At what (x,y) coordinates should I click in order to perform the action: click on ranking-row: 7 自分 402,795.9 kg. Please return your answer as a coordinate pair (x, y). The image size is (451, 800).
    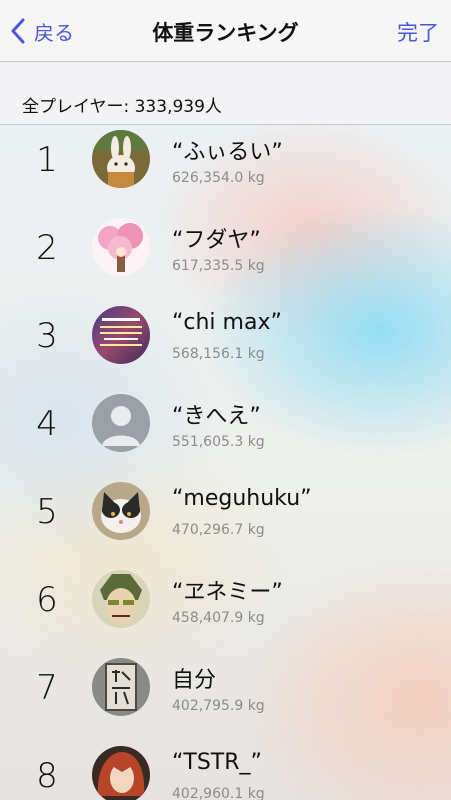
    Looking at the image, I should click on (225, 698).